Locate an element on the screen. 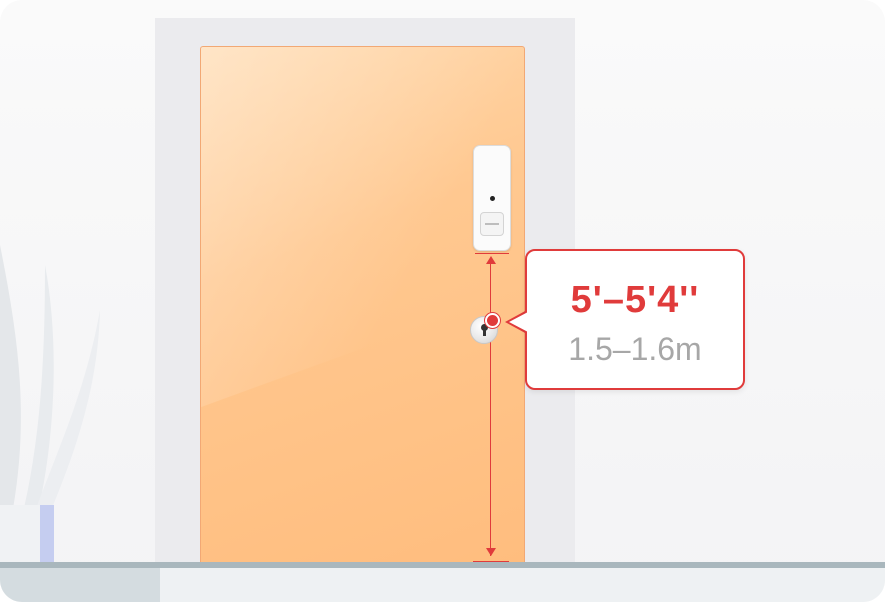  callout-pointer-fill is located at coordinates (518, 322).